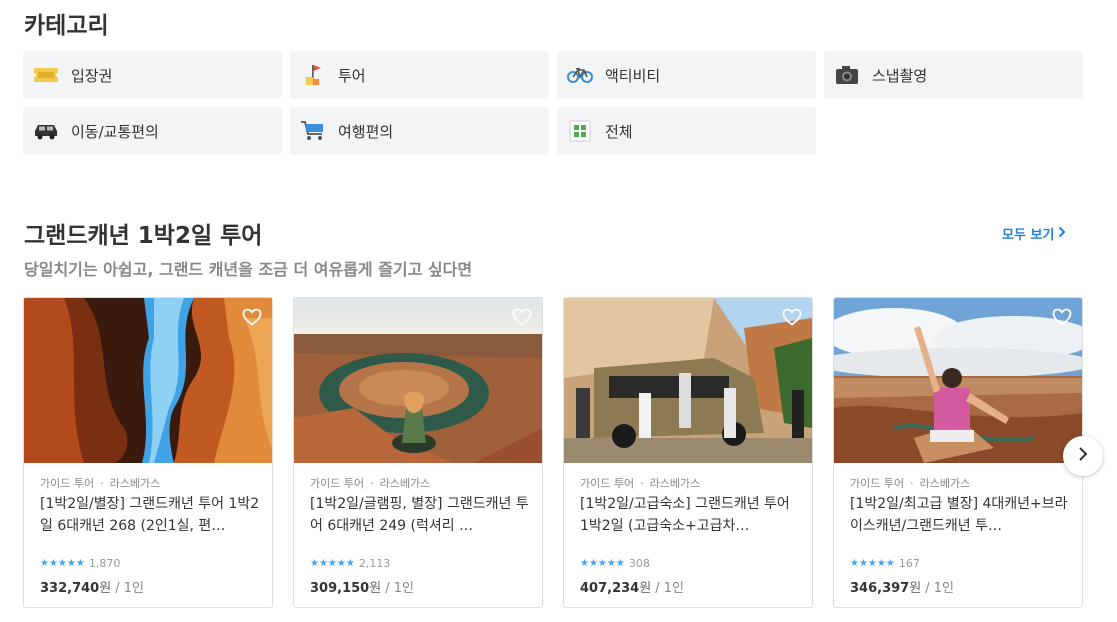 This screenshot has width=1117, height=622. What do you see at coordinates (92, 588) in the screenshot?
I see `product-price: 332,740원/ 1인` at bounding box center [92, 588].